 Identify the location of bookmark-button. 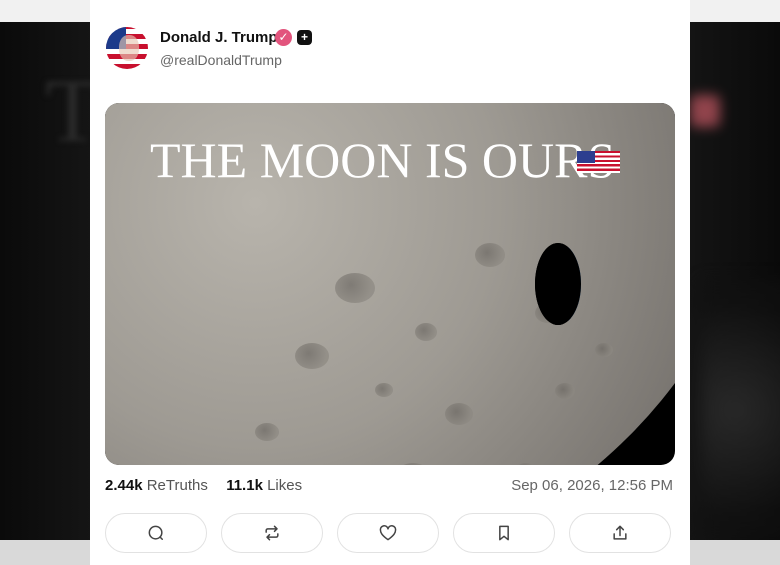
(504, 533).